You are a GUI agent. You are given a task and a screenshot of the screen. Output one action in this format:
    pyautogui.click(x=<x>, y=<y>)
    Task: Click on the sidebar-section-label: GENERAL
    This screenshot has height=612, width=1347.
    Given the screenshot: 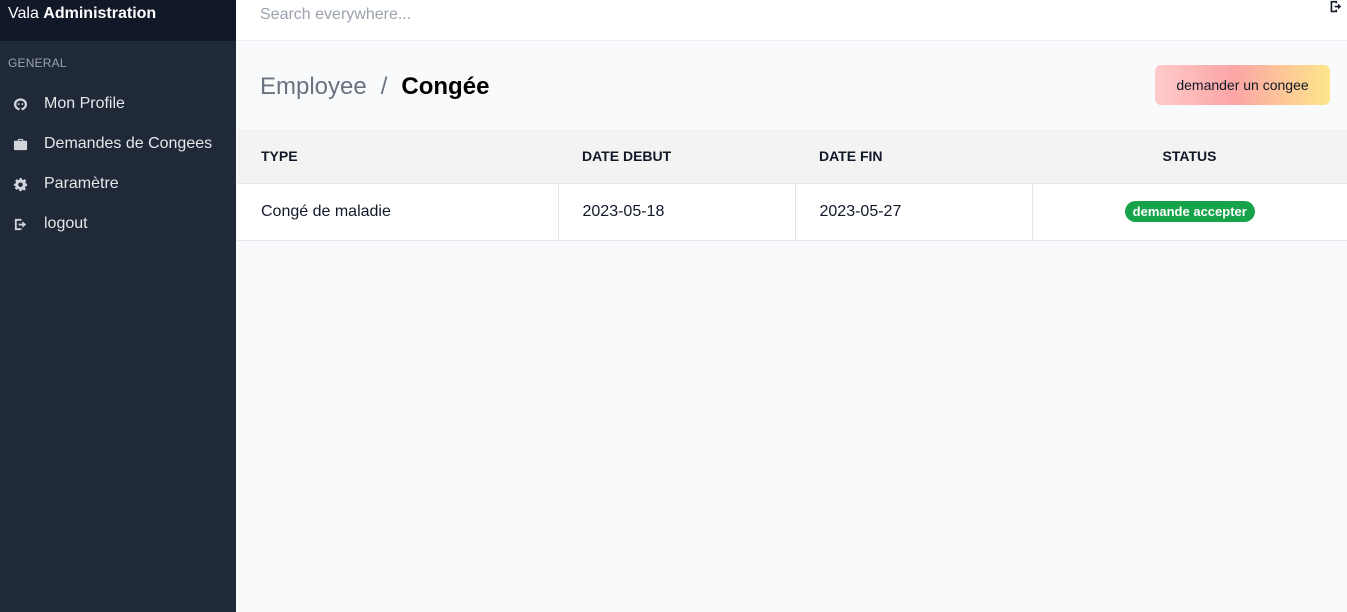 What is the action you would take?
    pyautogui.click(x=37, y=63)
    